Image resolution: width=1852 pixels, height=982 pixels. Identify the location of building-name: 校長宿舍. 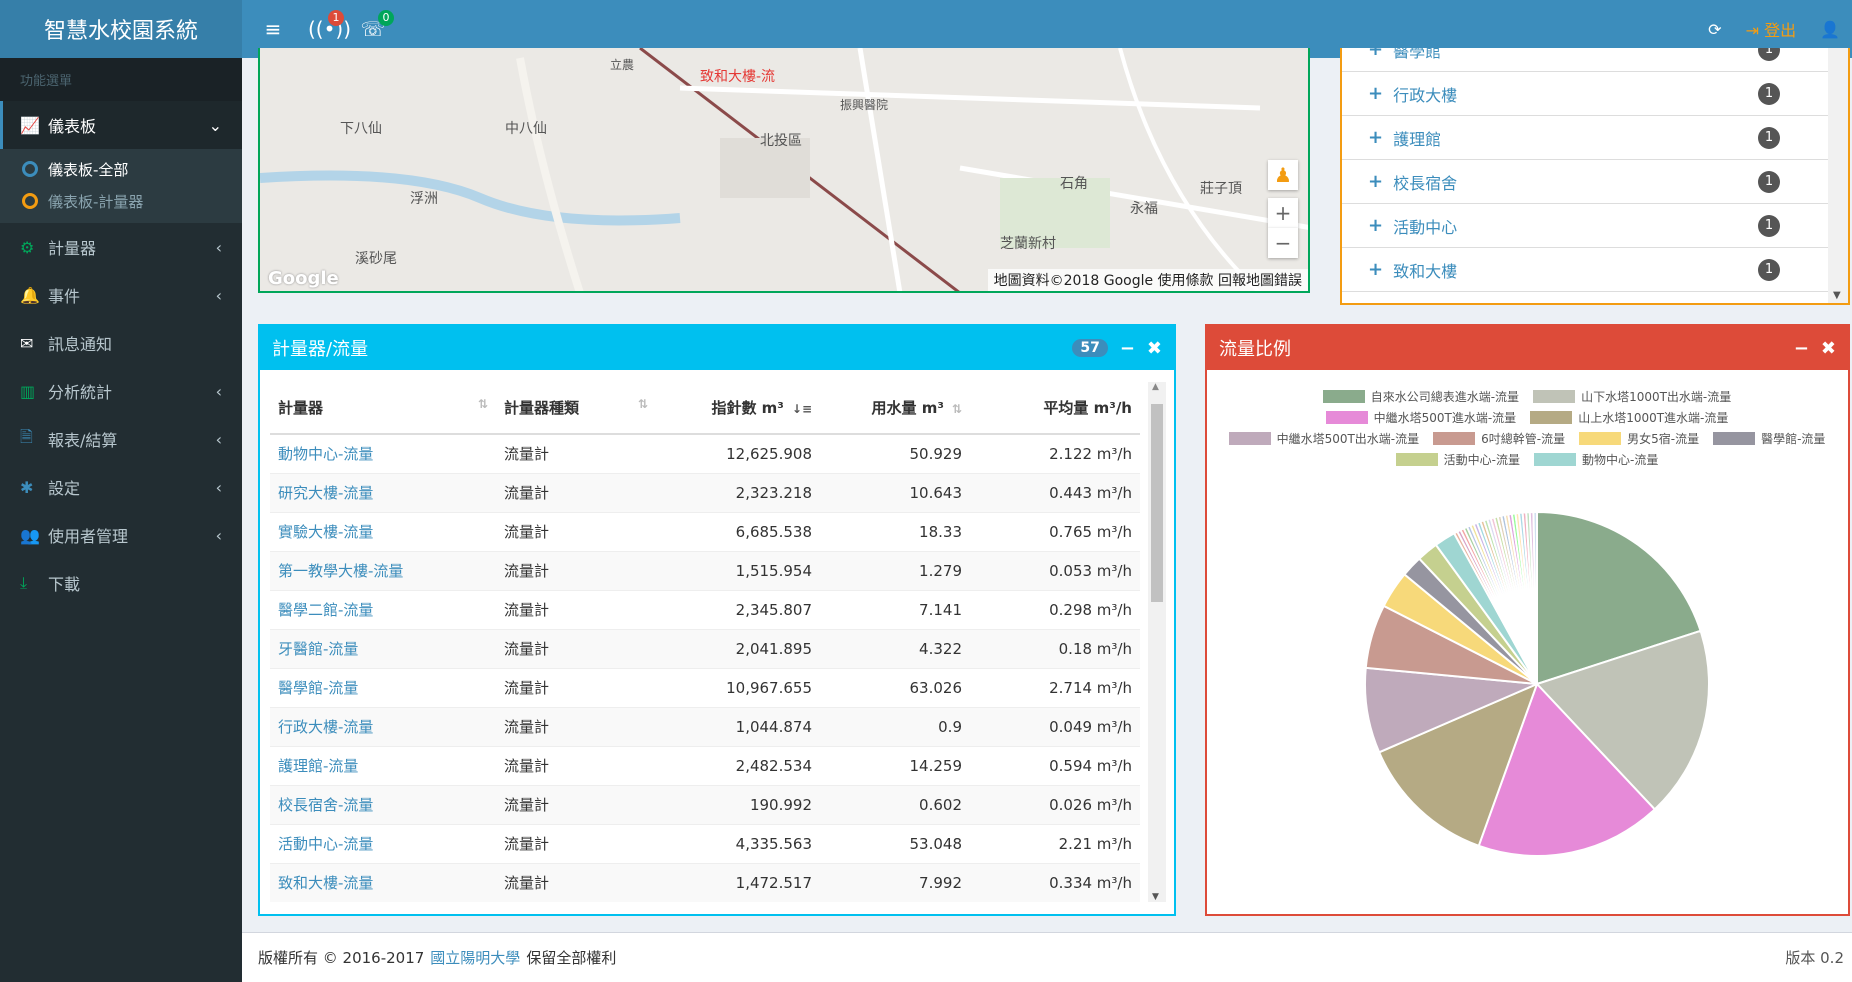
(1425, 183).